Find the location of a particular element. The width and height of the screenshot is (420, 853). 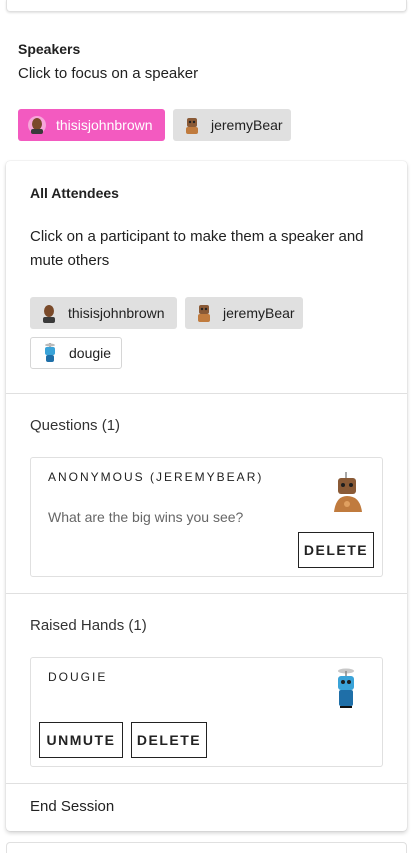

avatar-dougie-icon is located at coordinates (50, 353).